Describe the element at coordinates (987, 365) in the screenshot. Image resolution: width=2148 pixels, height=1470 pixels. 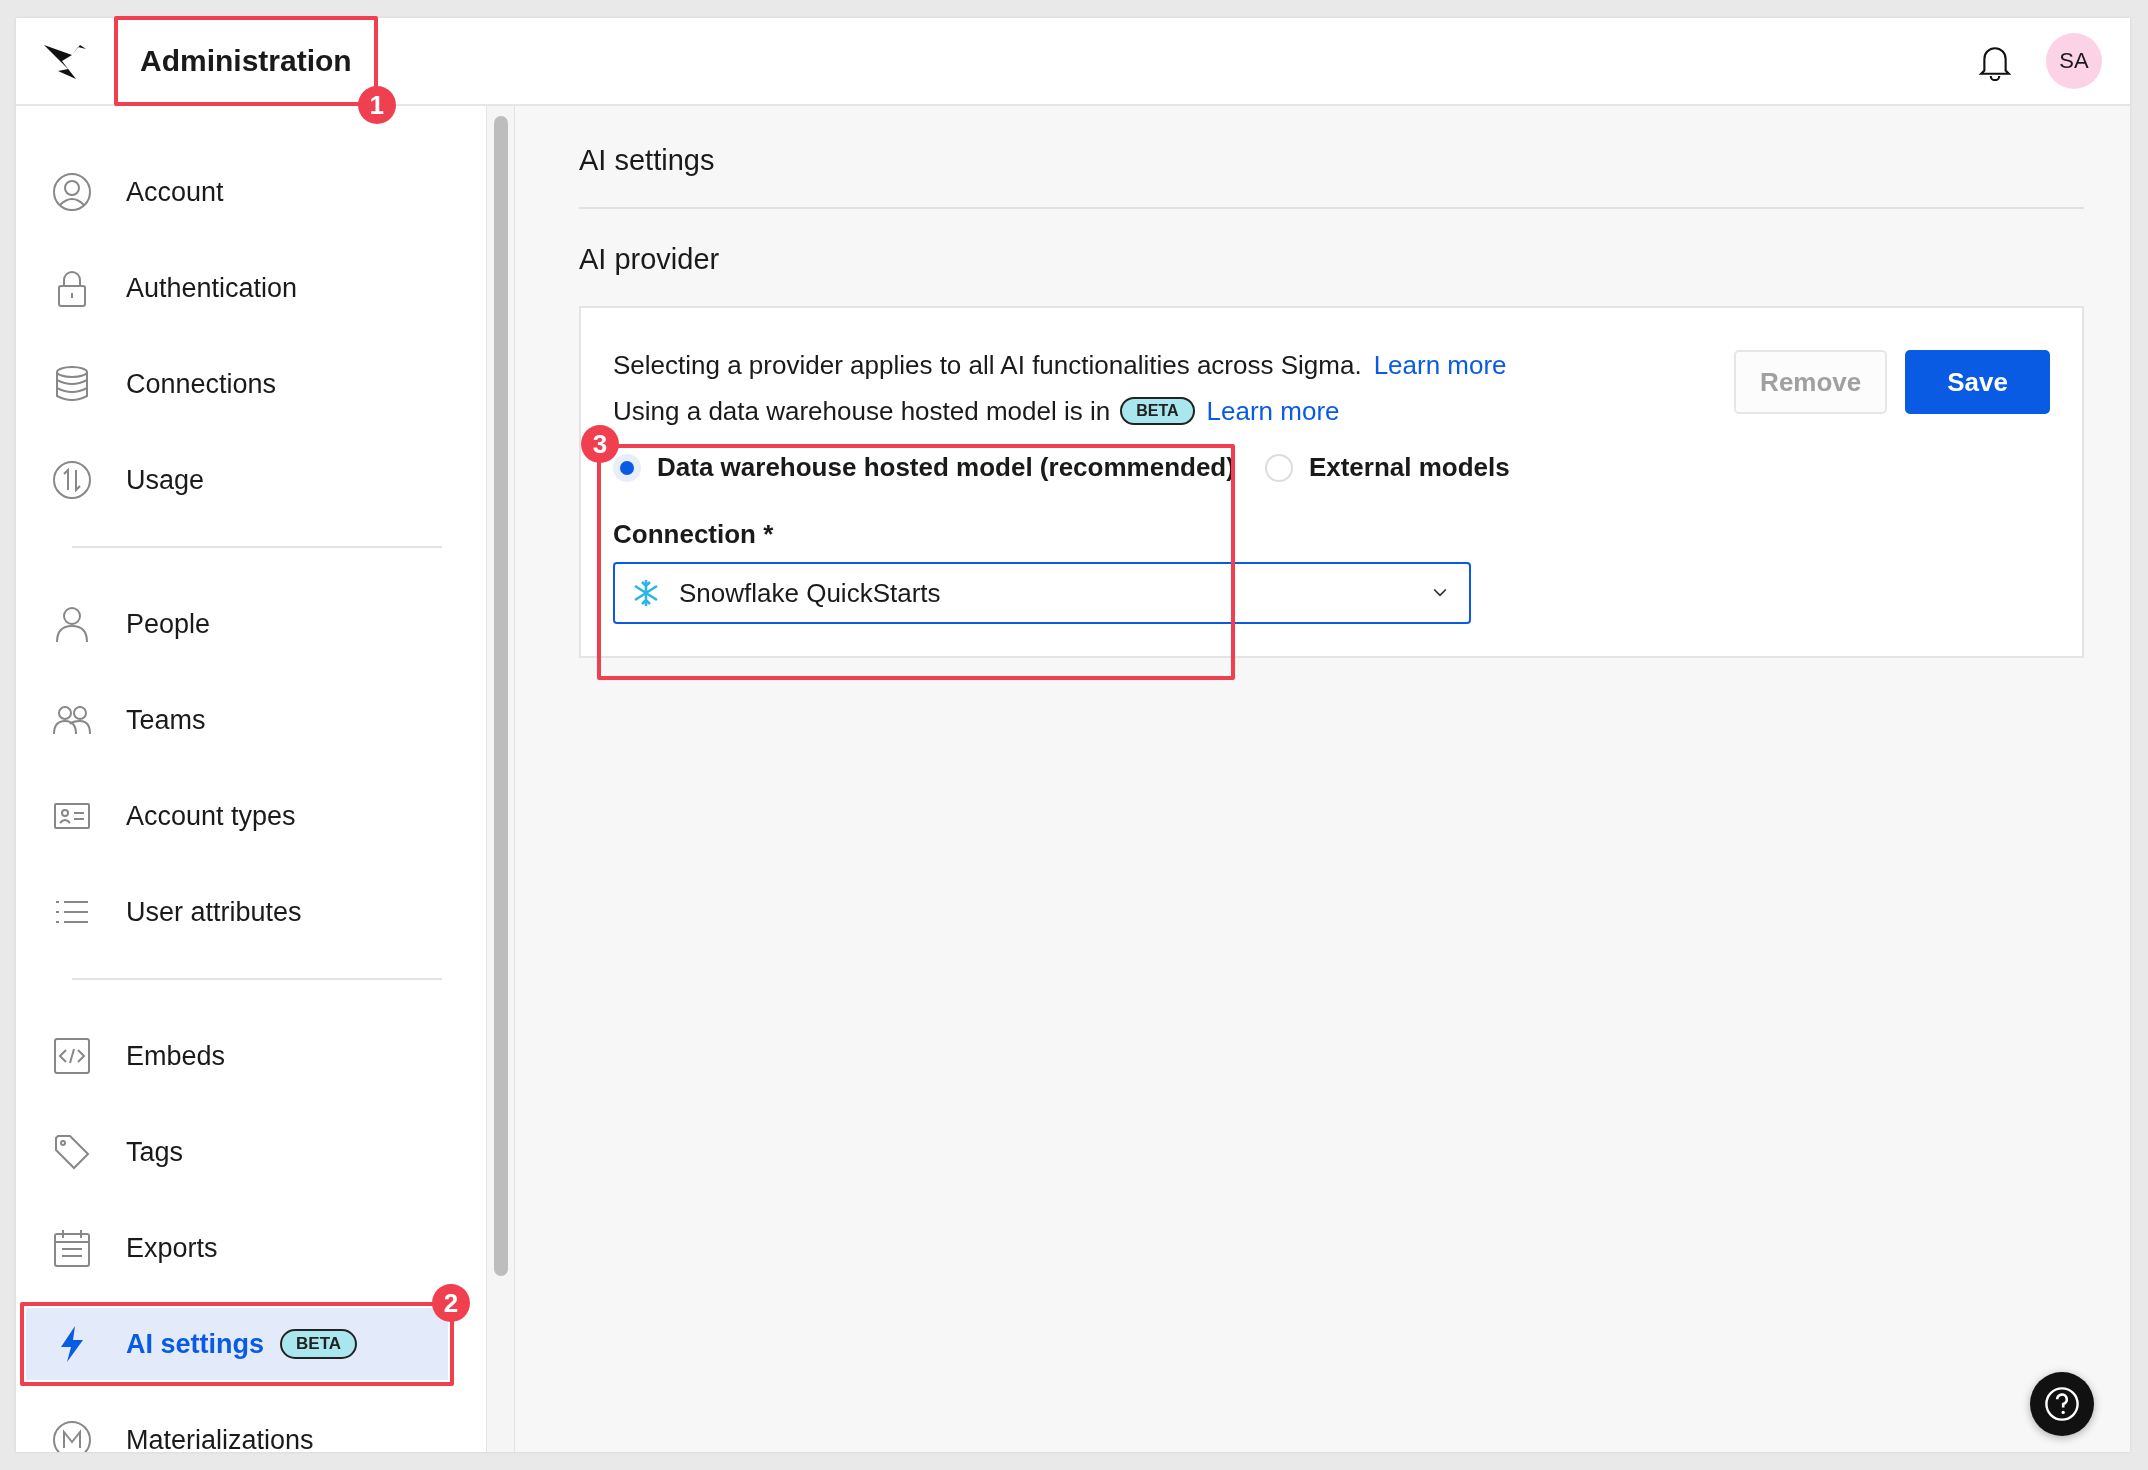
I see `description-text: Selecting a provider applies to all AI functionalities across Sigma.` at that location.